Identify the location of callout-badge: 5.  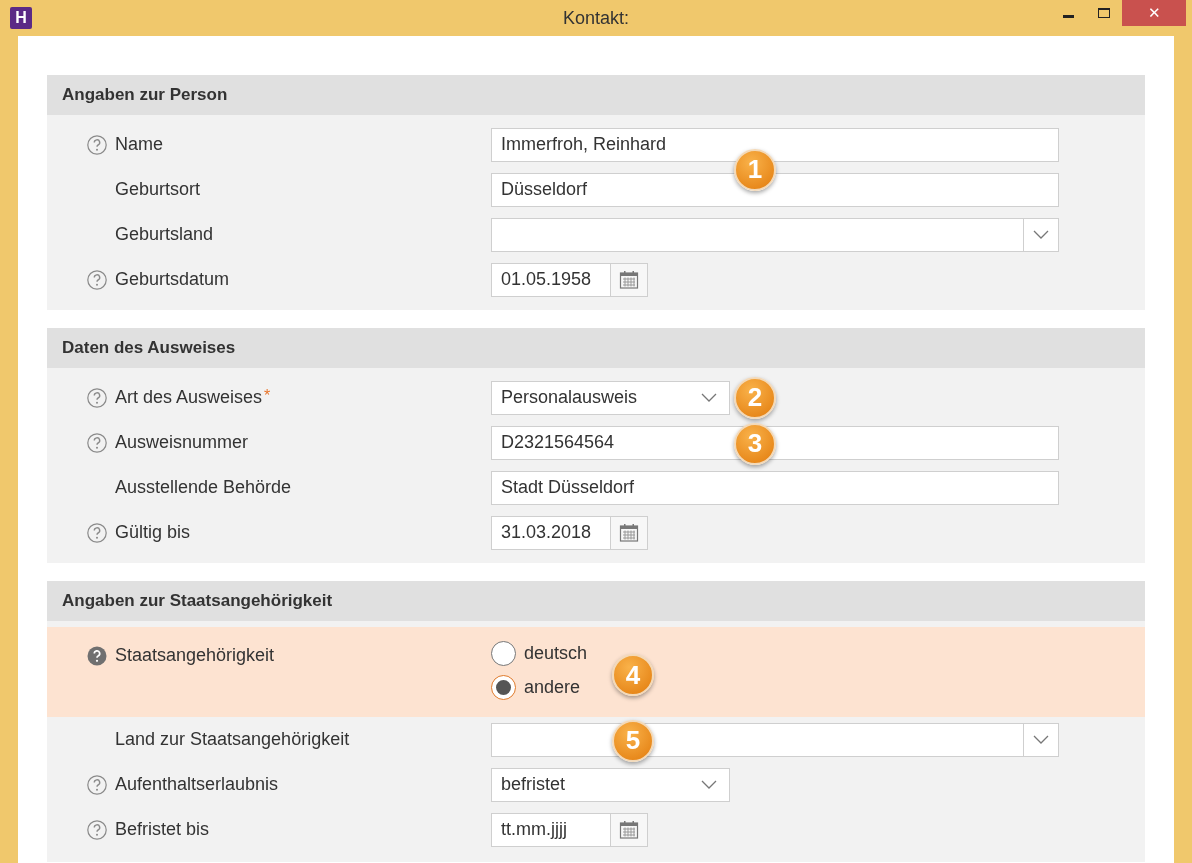
(633, 740).